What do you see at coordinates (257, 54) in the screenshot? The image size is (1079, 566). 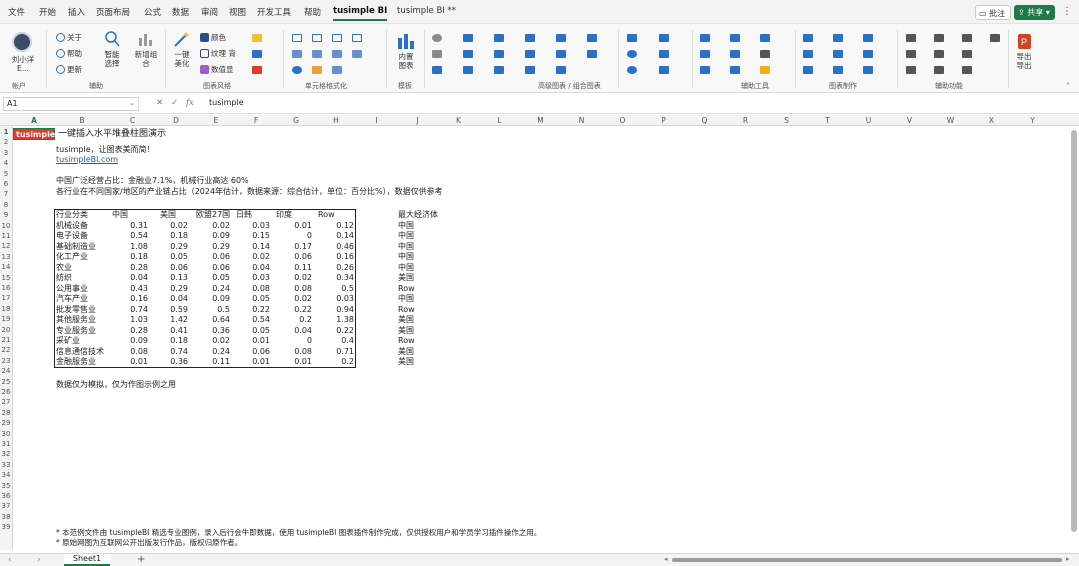 I see `line-color-icon` at bounding box center [257, 54].